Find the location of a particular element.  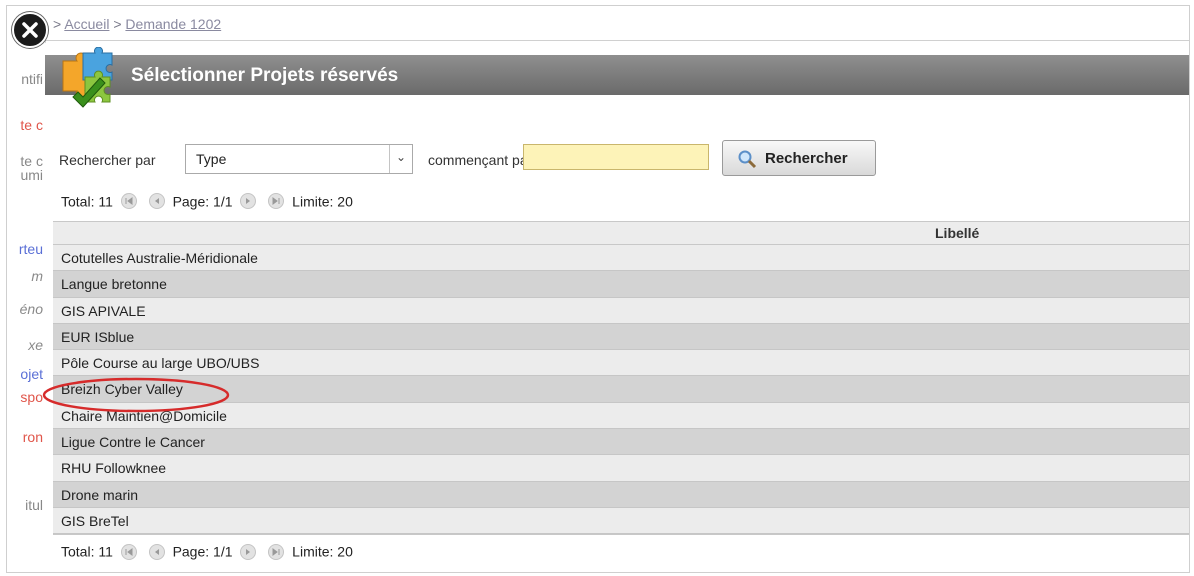

search-input is located at coordinates (616, 157).